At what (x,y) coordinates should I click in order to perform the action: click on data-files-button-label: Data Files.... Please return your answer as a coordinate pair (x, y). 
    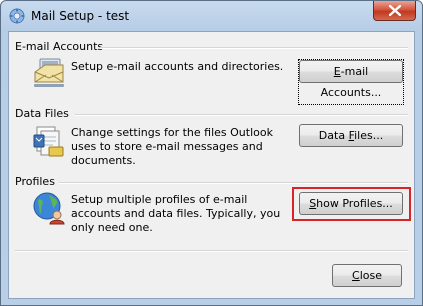
    Looking at the image, I should click on (351, 135).